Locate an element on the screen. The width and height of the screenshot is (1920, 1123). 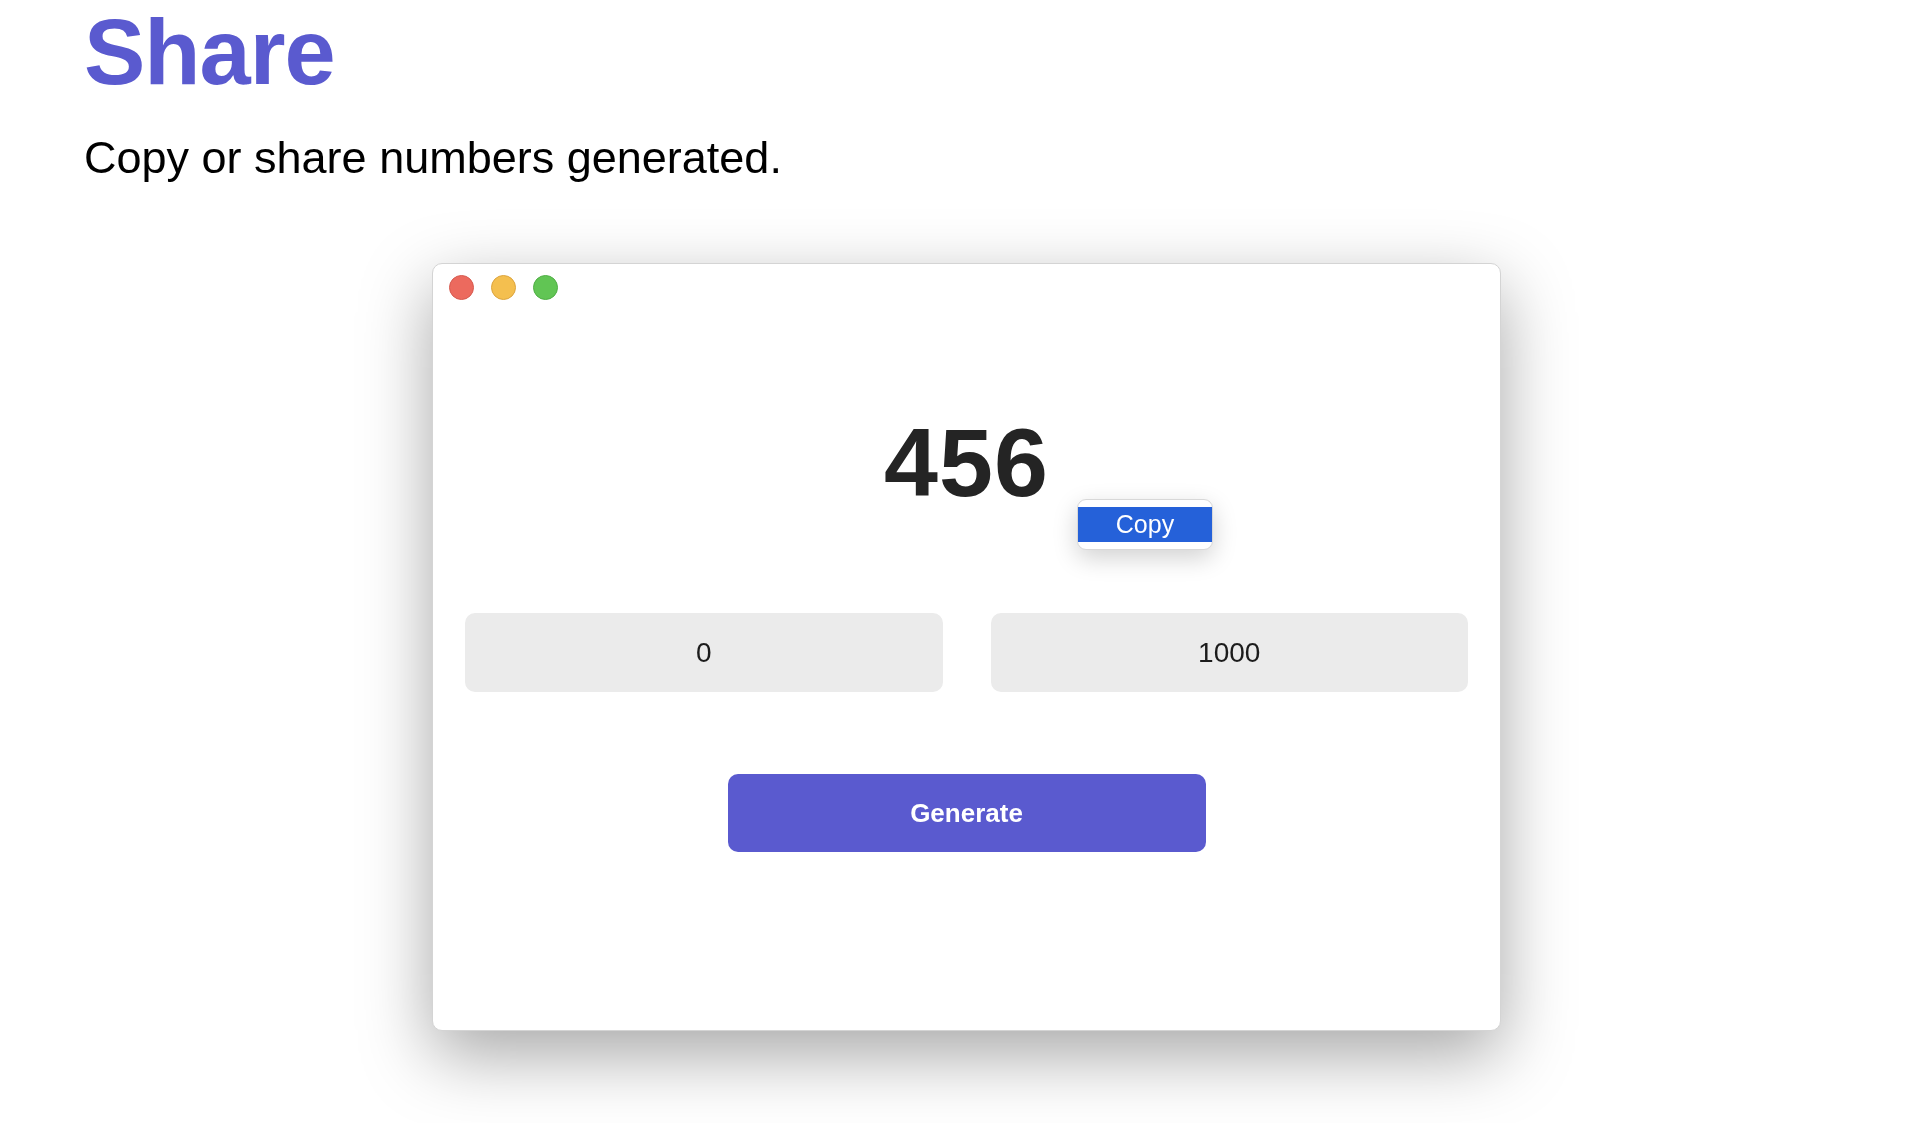
input-field: 1000 is located at coordinates (1229, 652).